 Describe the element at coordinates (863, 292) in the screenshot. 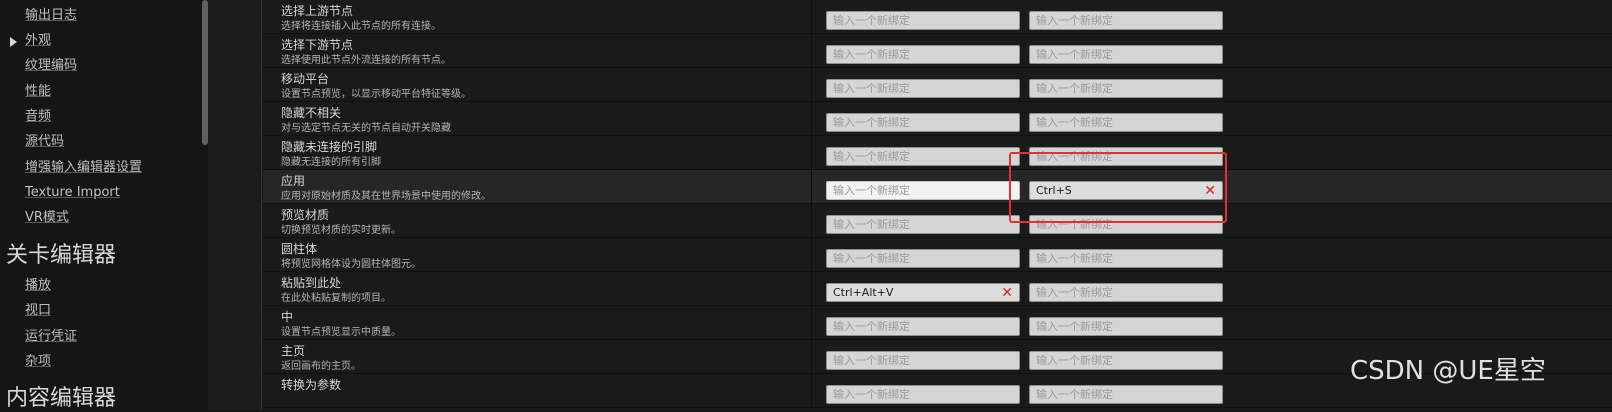

I see `binding-value: Ctrl+Alt+V` at that location.